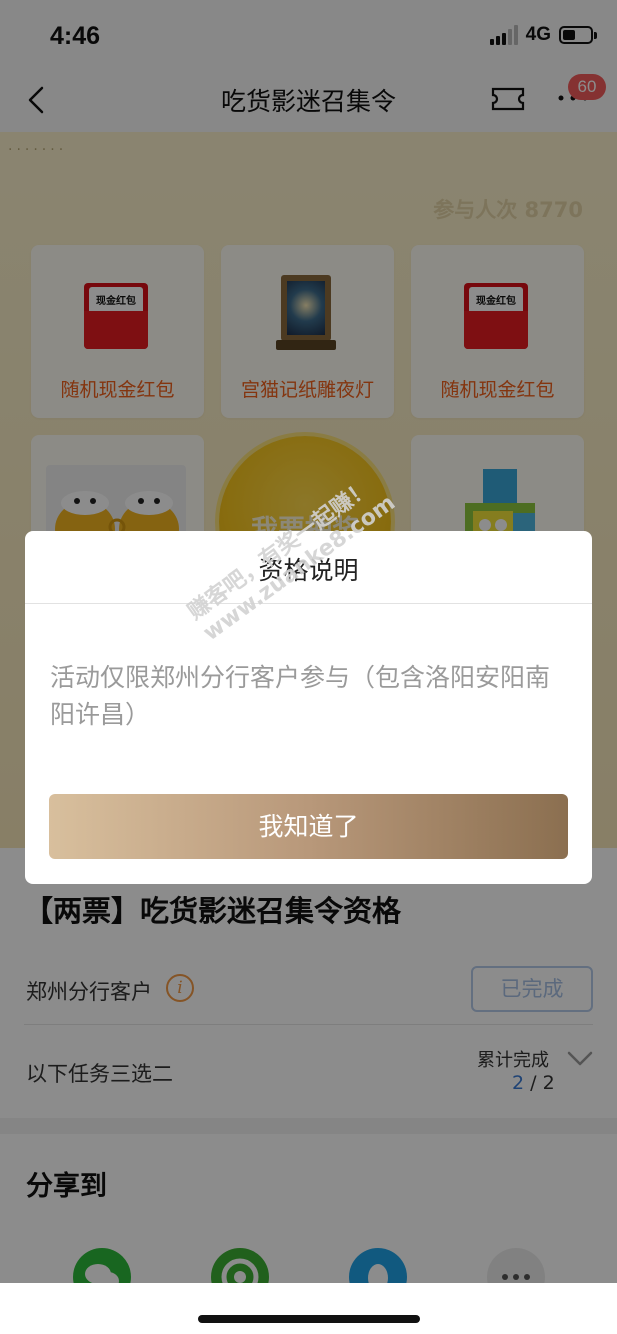 The image size is (617, 1334). Describe the element at coordinates (309, 1319) in the screenshot. I see `home-indicator` at that location.